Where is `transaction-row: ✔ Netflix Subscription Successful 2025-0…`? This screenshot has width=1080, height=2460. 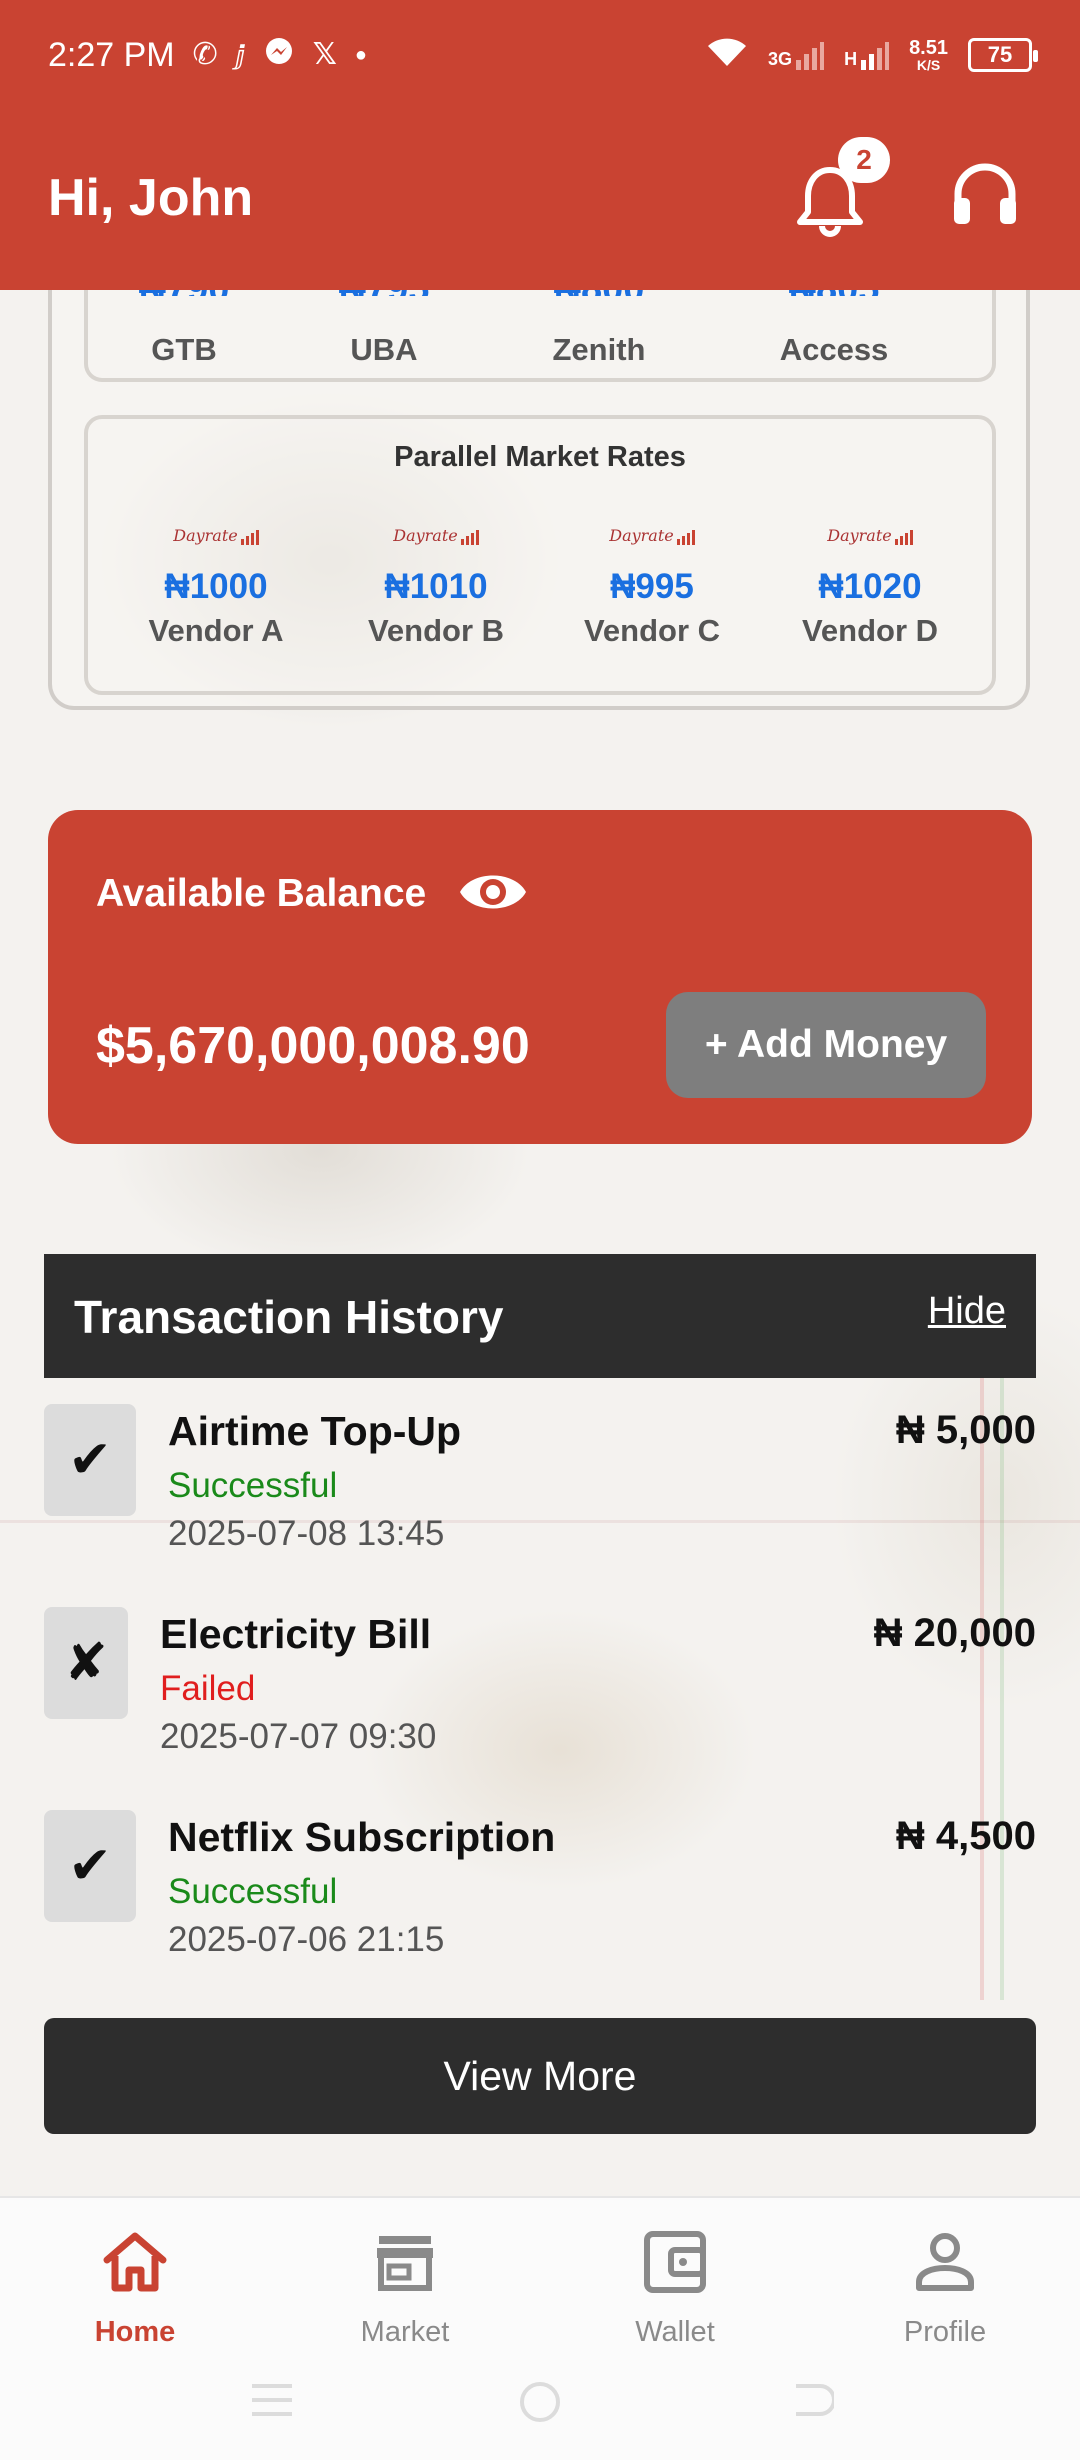 transaction-row: ✔ Netflix Subscription Successful 2025-0… is located at coordinates (540, 1895).